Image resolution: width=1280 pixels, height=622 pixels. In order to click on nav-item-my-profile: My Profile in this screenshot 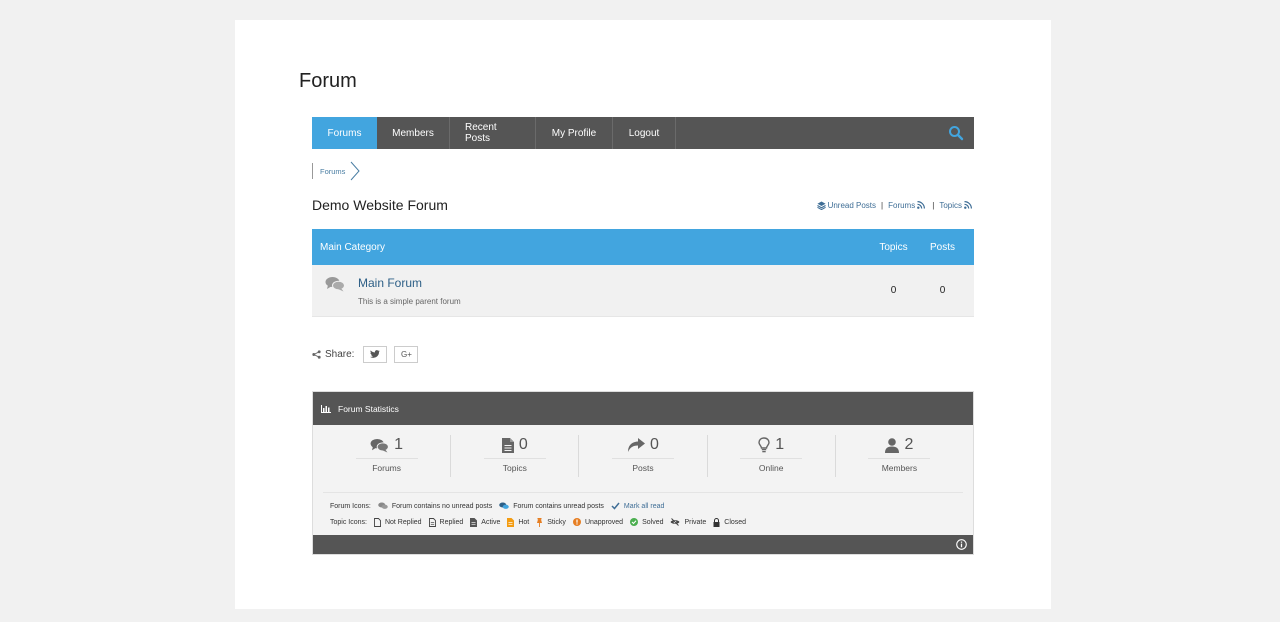, I will do `click(574, 133)`.